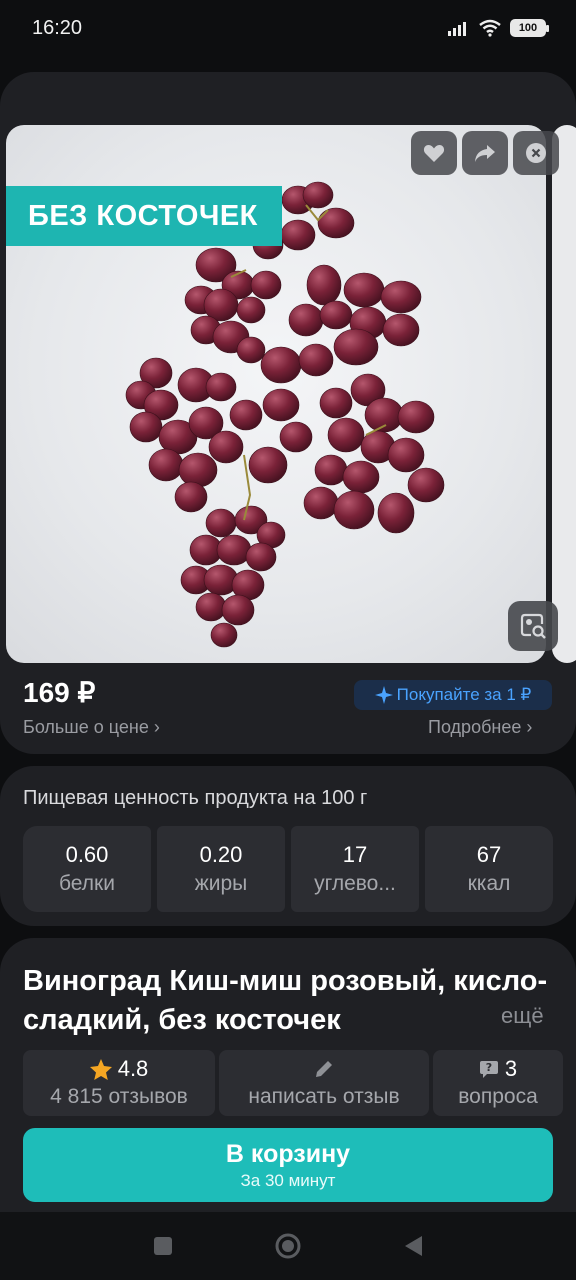 The height and width of the screenshot is (1280, 576). I want to click on status-time: 16:20, so click(57, 27).